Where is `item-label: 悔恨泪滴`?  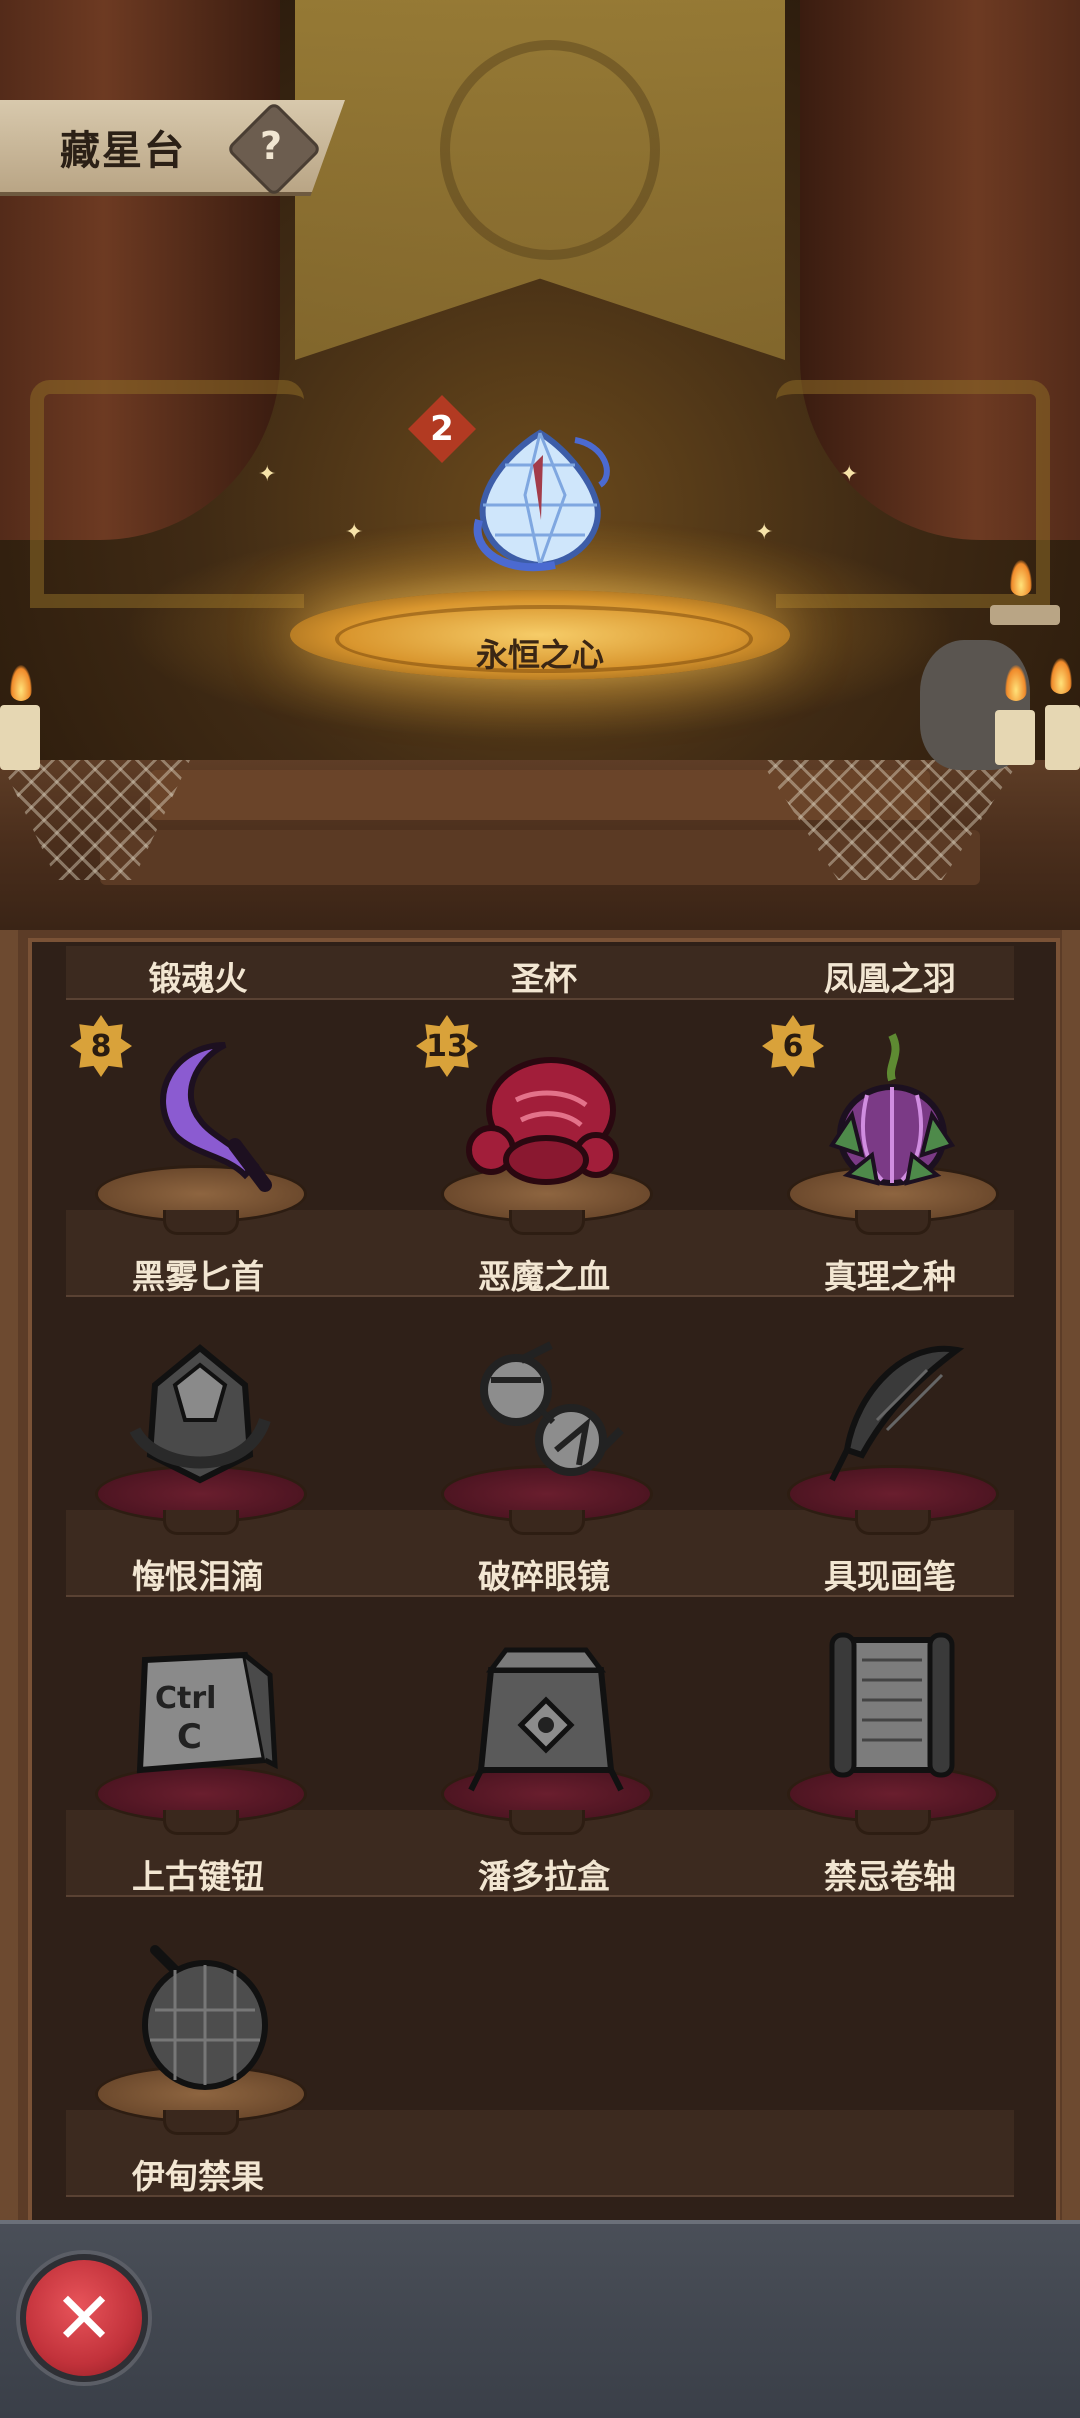
item-label: 悔恨泪滴 is located at coordinates (198, 1576).